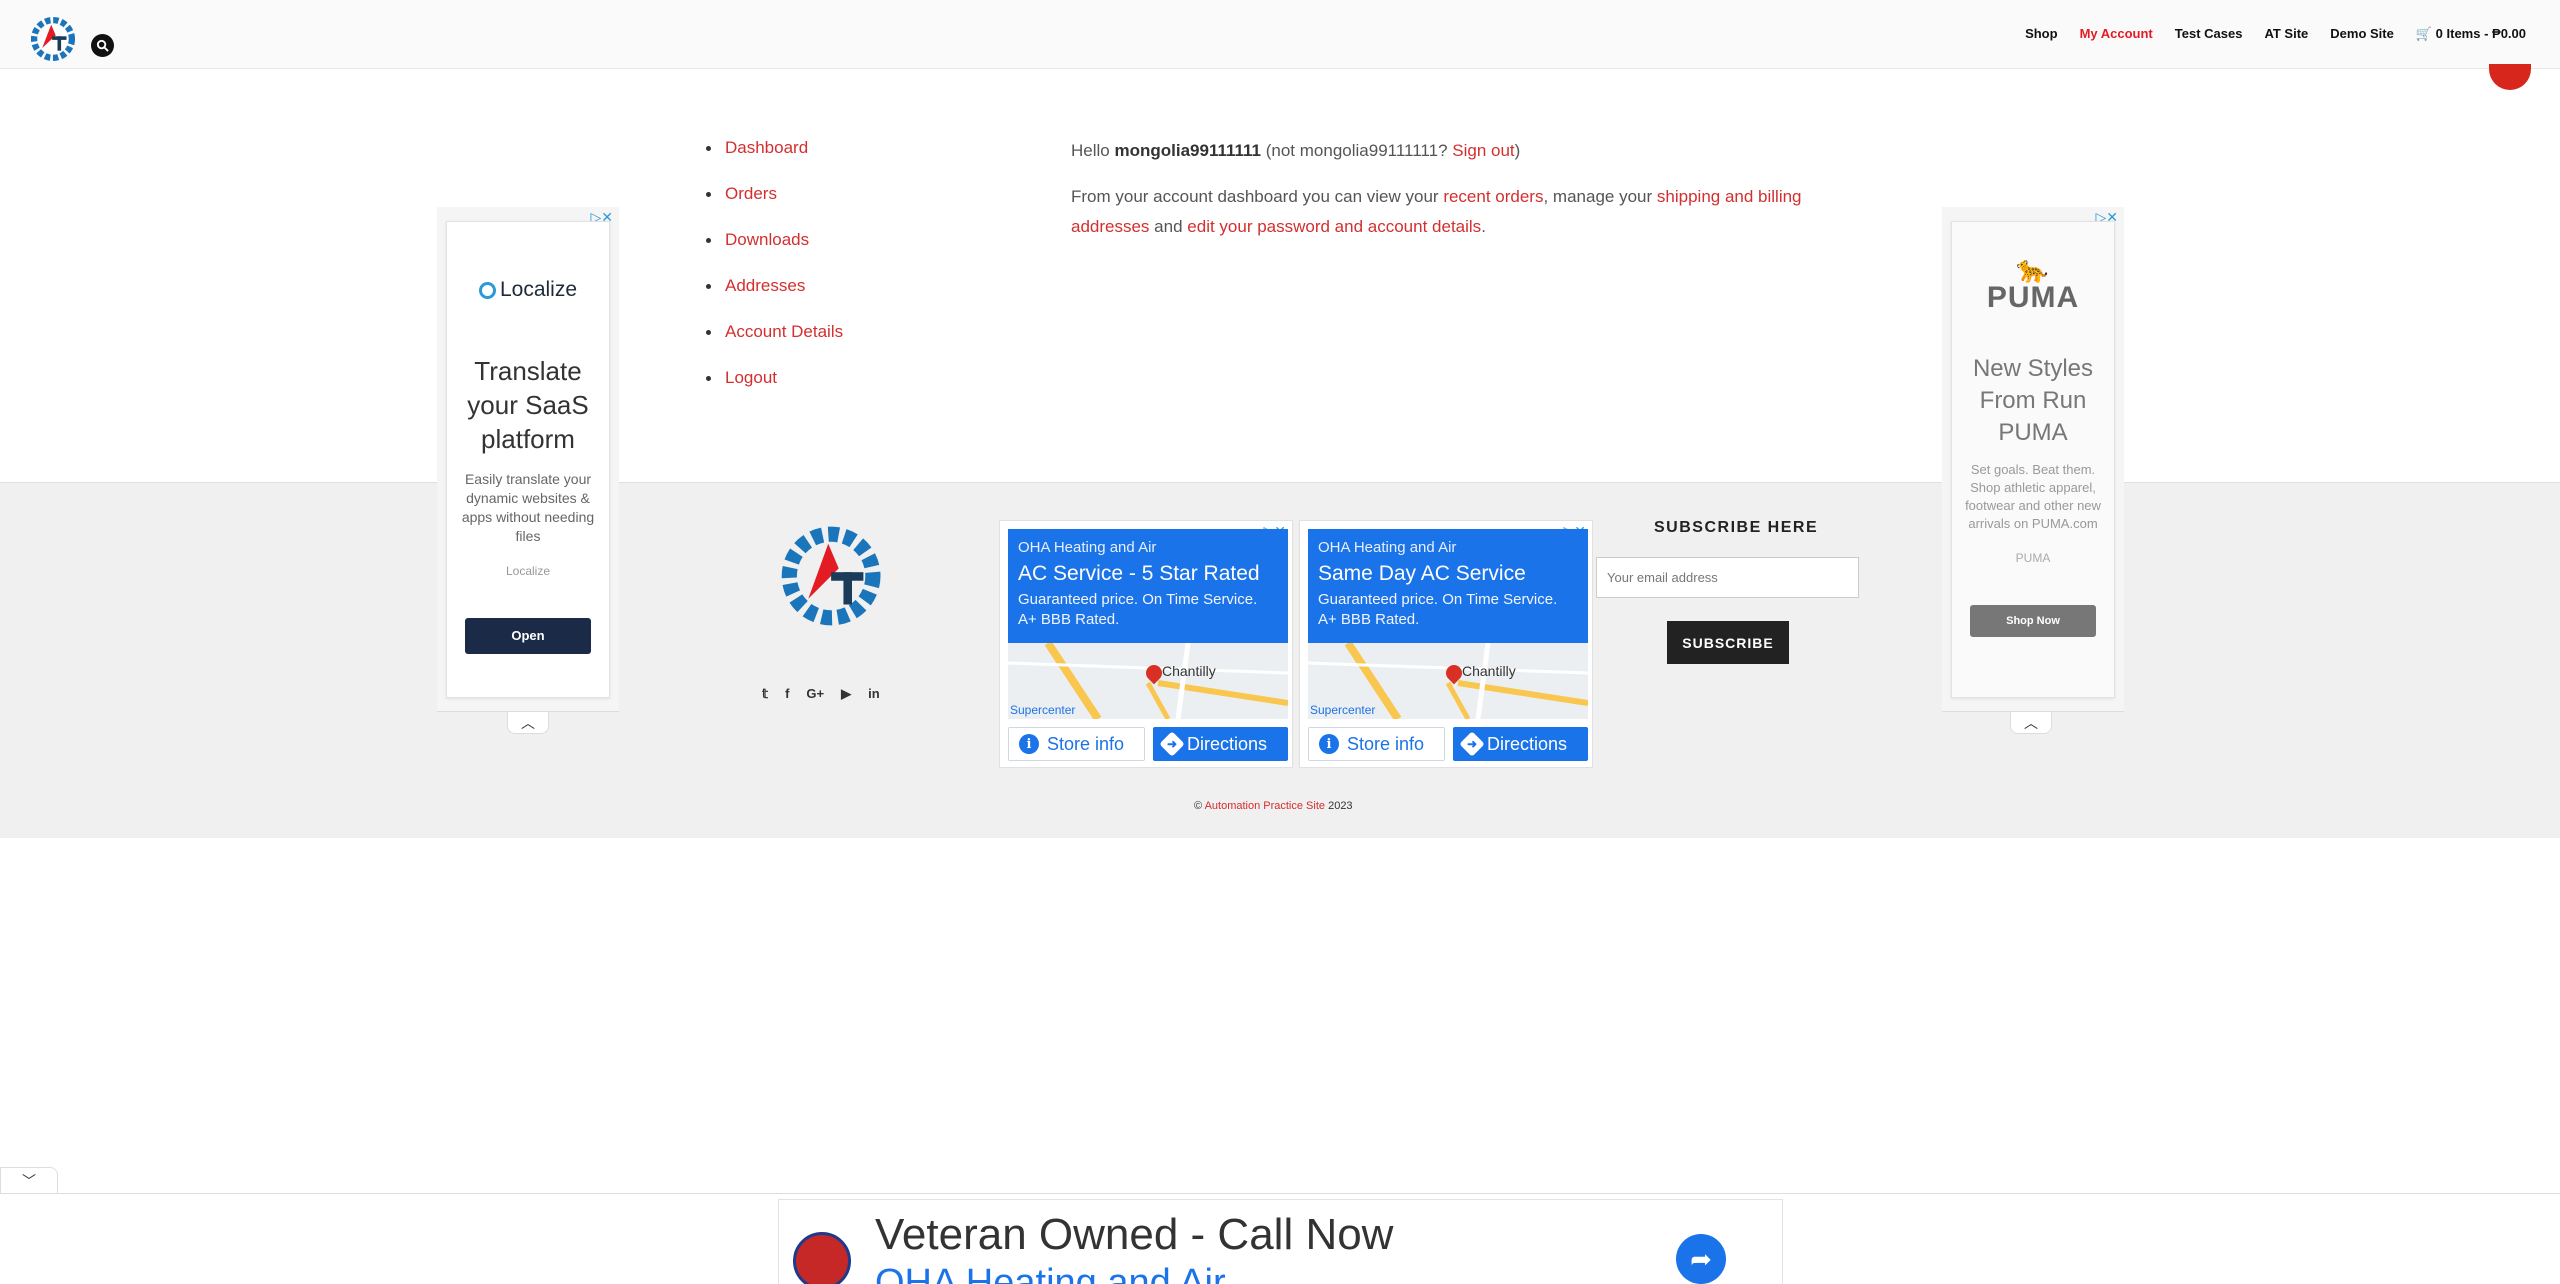  I want to click on localize-headline: Translate your SaaS platform, so click(528, 405).